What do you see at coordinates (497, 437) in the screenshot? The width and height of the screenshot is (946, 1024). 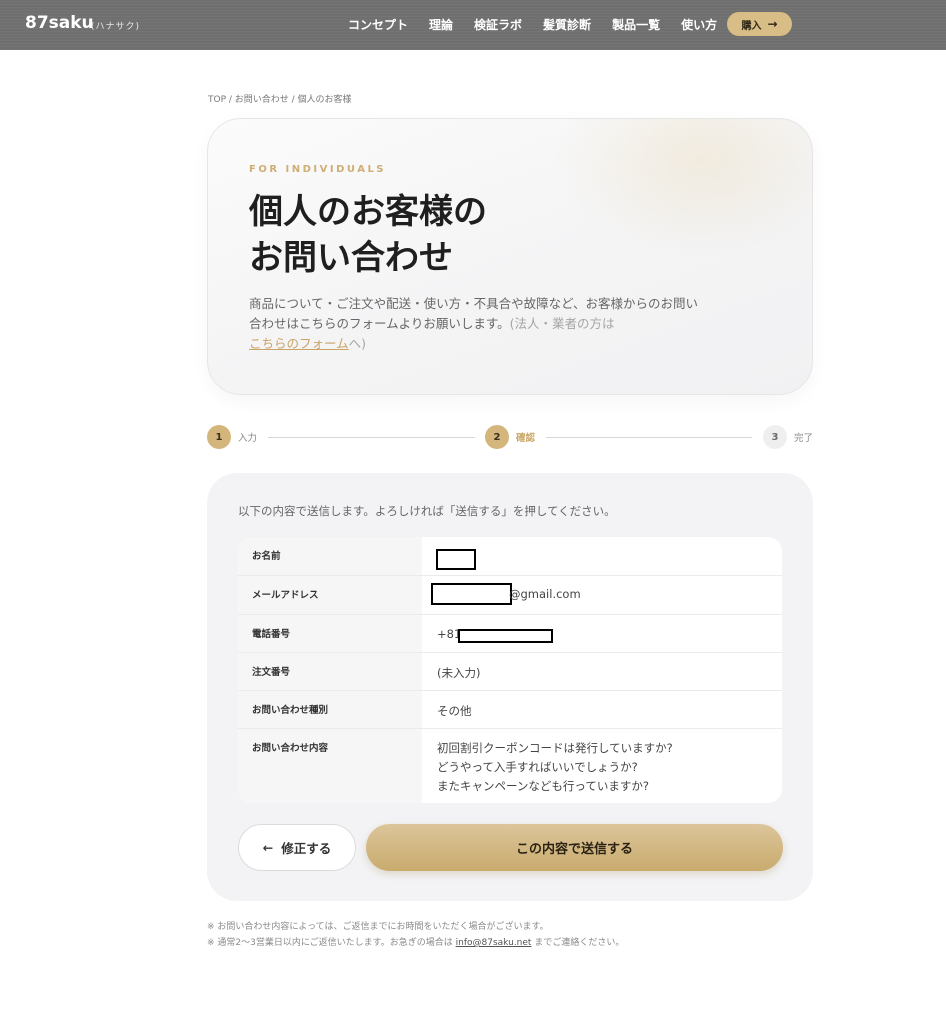 I see `step-number: 2` at bounding box center [497, 437].